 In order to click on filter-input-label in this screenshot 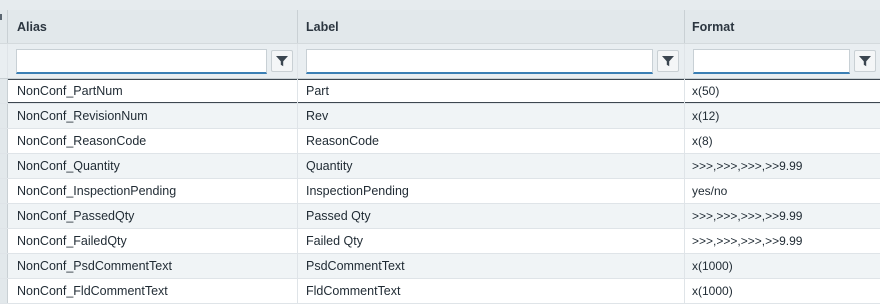, I will do `click(479, 61)`.